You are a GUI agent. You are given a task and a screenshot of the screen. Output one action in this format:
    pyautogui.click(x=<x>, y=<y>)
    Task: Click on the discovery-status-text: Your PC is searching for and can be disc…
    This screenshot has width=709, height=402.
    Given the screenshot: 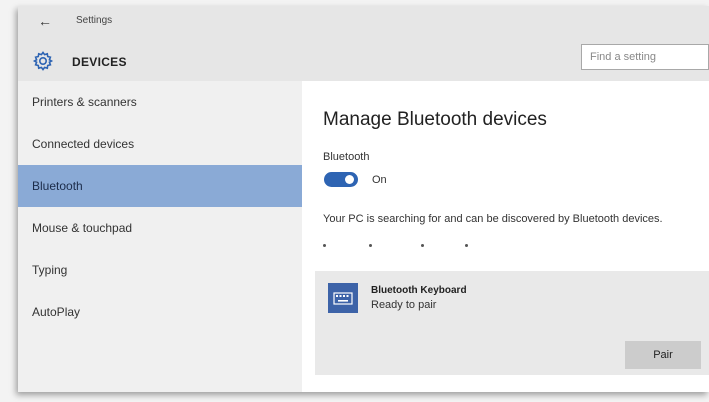 What is the action you would take?
    pyautogui.click(x=493, y=219)
    